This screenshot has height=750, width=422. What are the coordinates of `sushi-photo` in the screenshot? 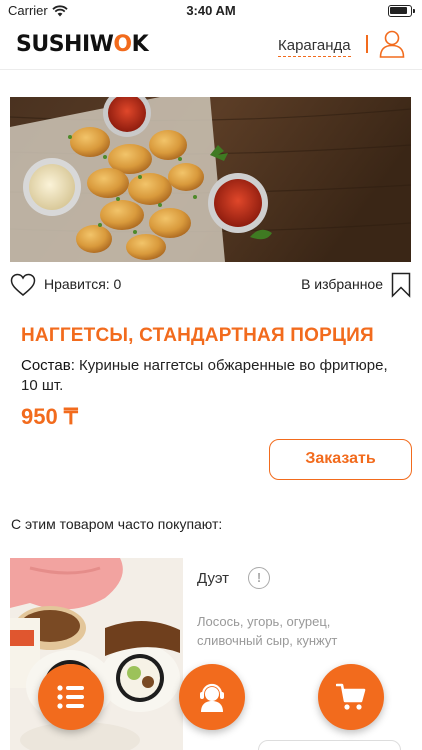 It's located at (96, 654).